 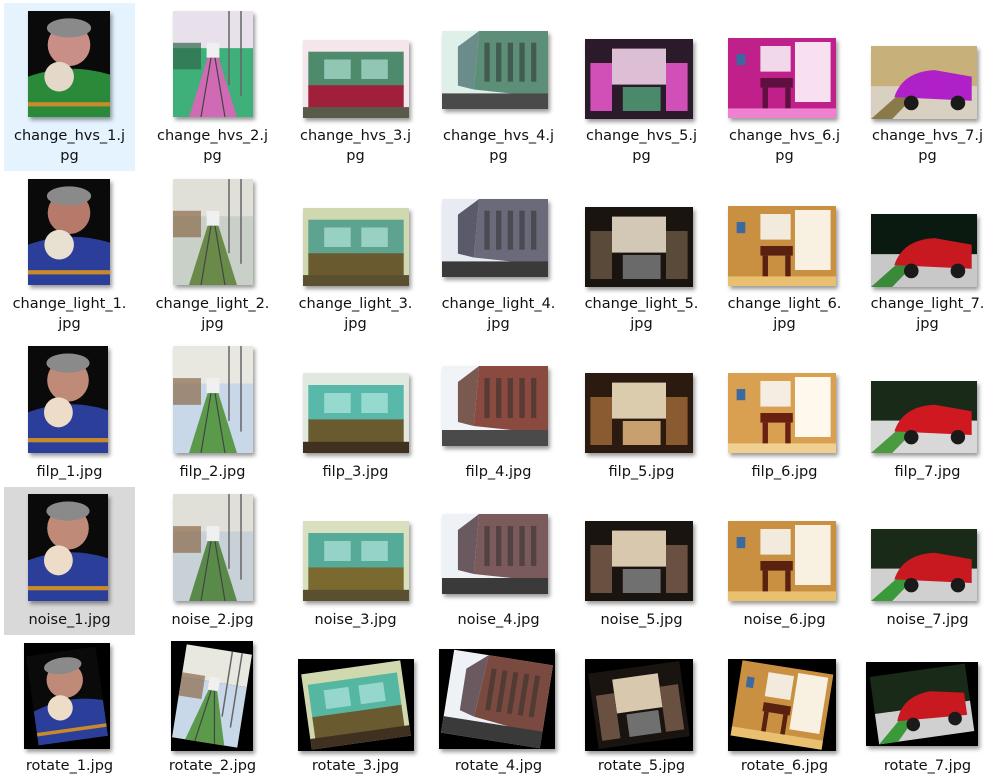 I want to click on file-item: rotate_4.jpg, so click(x=498, y=708).